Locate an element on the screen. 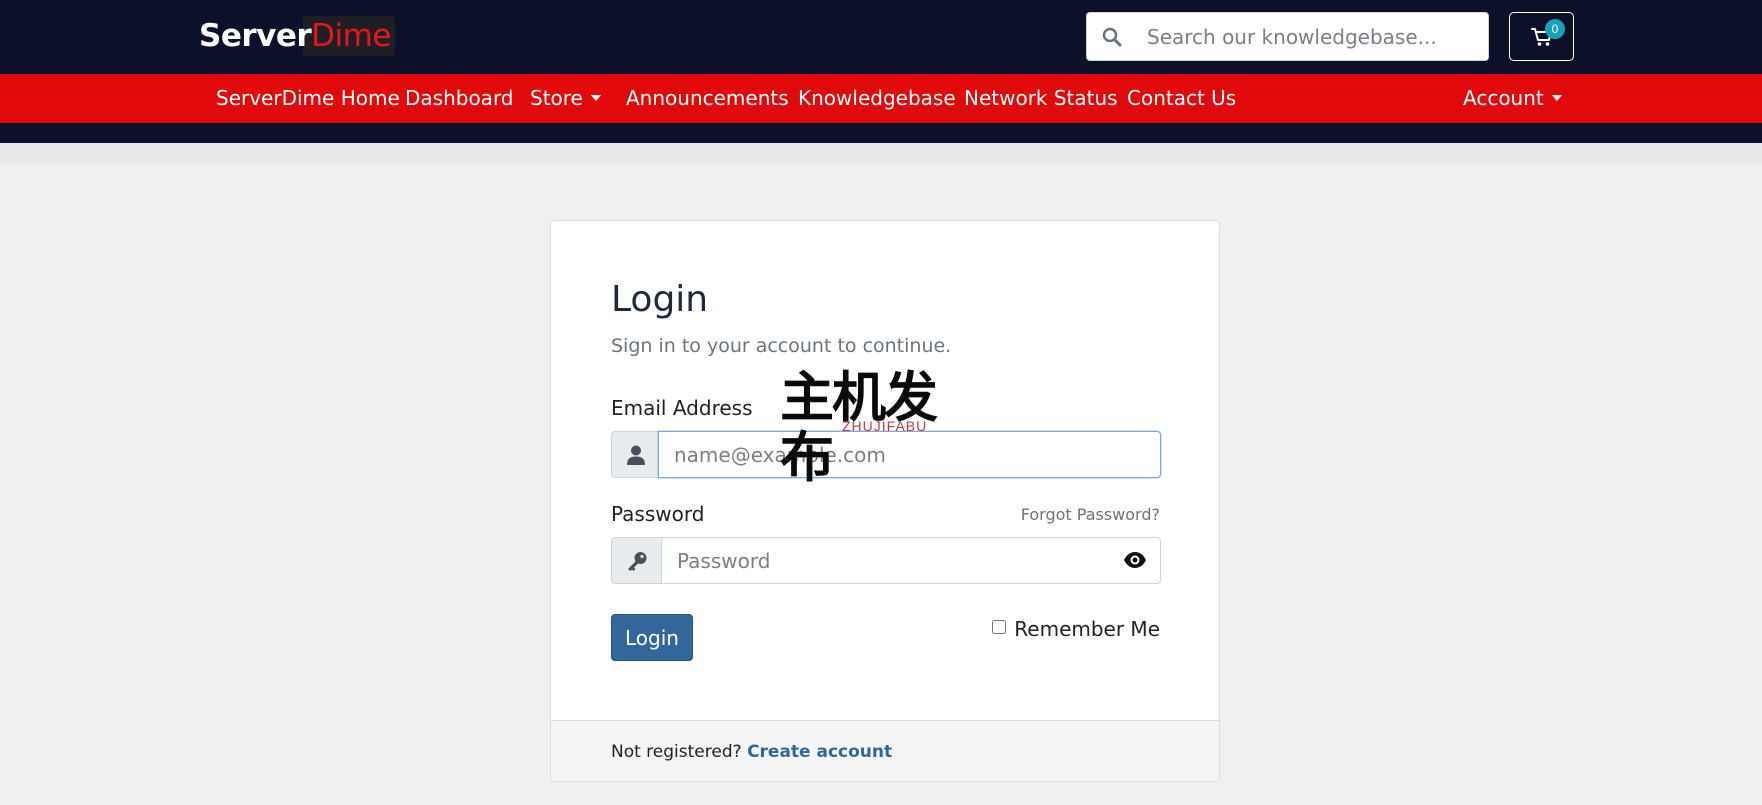 This screenshot has height=805, width=1762. cart-button: 0 is located at coordinates (1541, 36).